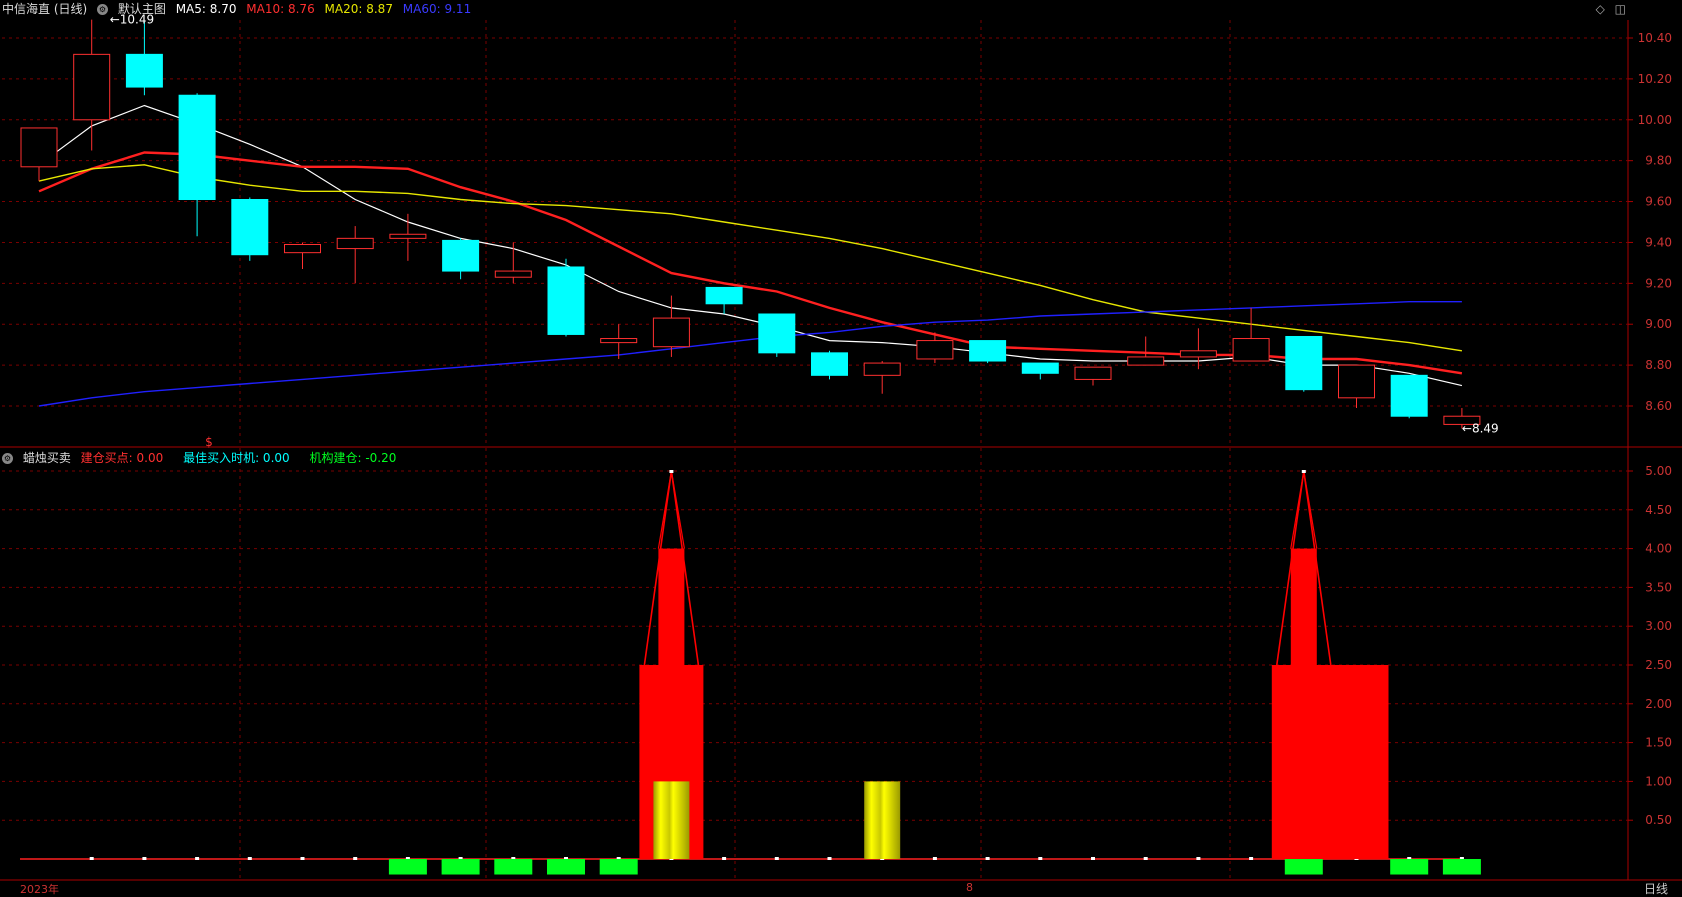 This screenshot has height=897, width=1682. I want to click on ma20-value: MA20: 8.87, so click(358, 9).